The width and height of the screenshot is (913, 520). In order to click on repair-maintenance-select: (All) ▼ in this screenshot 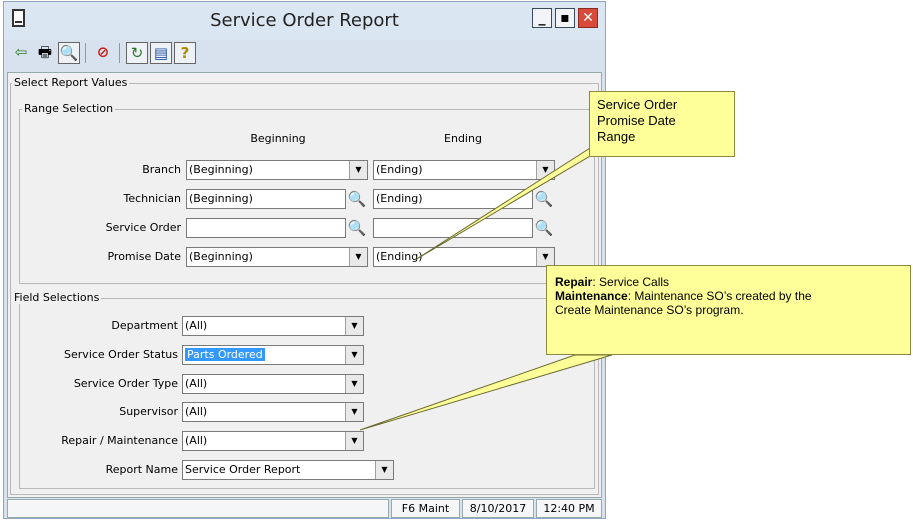, I will do `click(273, 441)`.